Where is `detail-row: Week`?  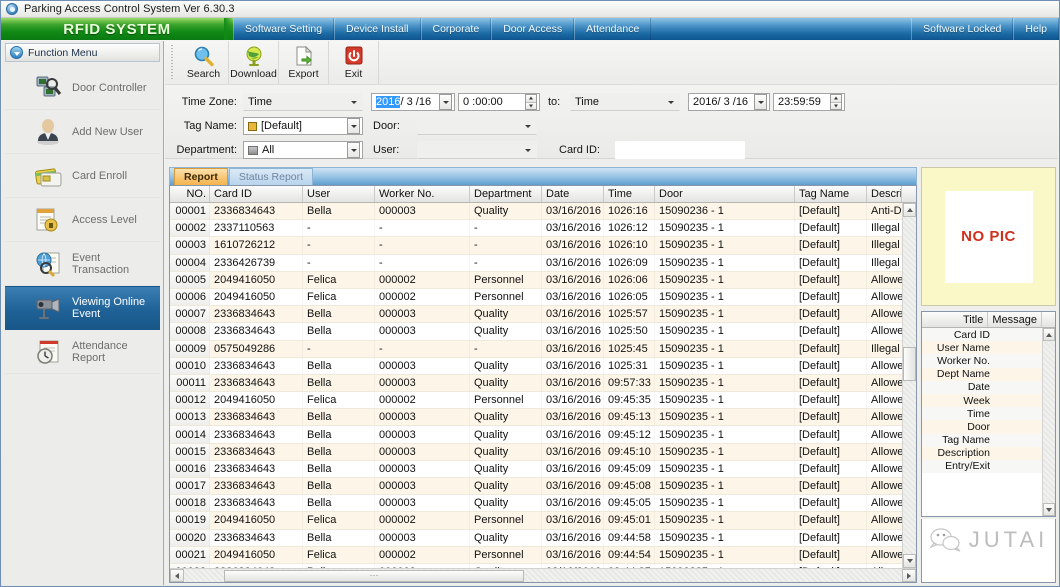
detail-row: Week is located at coordinates (988, 400).